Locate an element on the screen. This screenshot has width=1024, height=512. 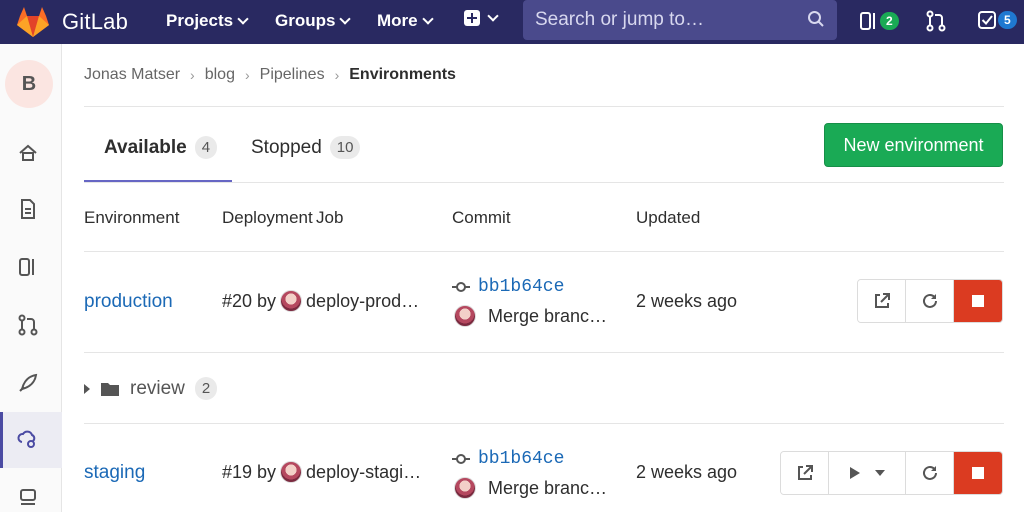
manual-actions-dropdown is located at coordinates (867, 473).